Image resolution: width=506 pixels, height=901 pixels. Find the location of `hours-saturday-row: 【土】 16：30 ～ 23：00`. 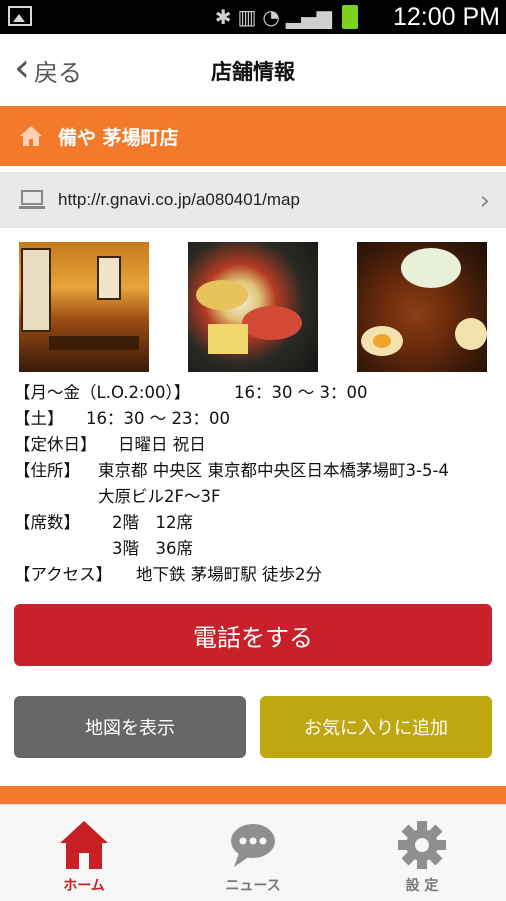

hours-saturday-row: 【土】 16：30 ～ 23：00 is located at coordinates (256, 419).